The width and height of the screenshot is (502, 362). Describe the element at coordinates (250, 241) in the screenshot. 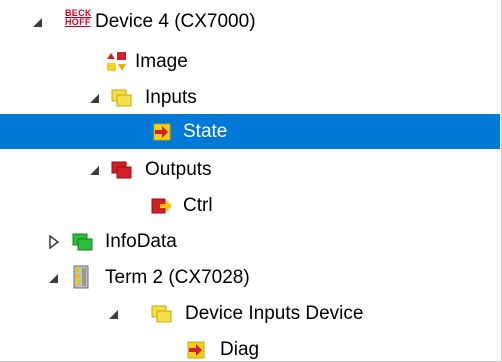

I see `tree-item-infodata: InfoData` at that location.